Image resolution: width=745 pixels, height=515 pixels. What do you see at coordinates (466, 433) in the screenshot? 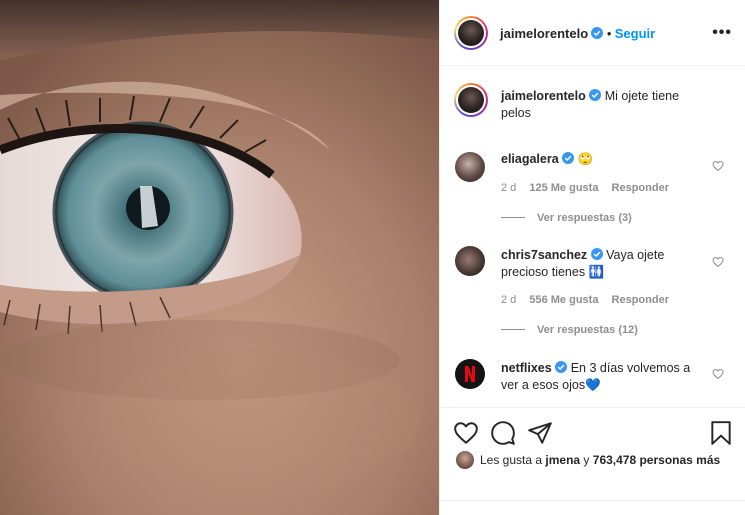
I see `heart-icon` at bounding box center [466, 433].